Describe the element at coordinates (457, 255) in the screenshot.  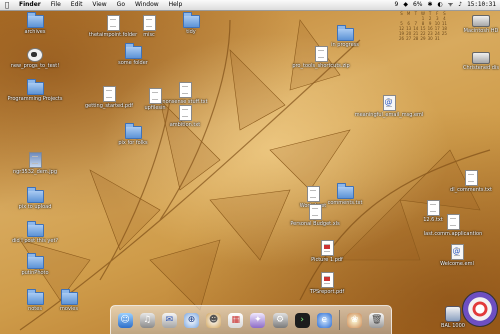
I see `desktop-icon-welcome-mail: Welcome.eml` at that location.